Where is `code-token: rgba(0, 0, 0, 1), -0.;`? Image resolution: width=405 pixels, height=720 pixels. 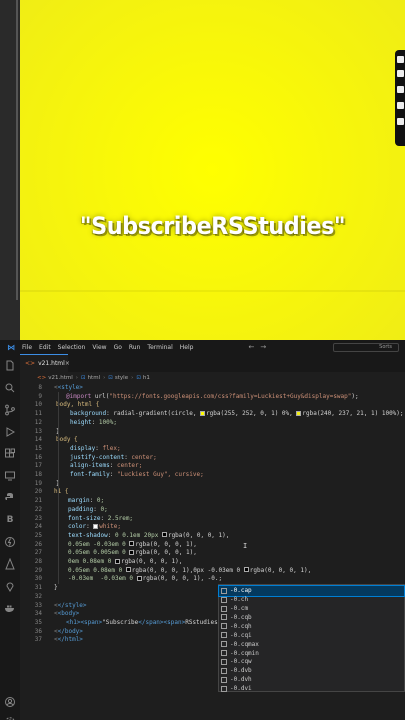 code-token: rgba(0, 0, 0, 1), -0.; is located at coordinates (182, 579).